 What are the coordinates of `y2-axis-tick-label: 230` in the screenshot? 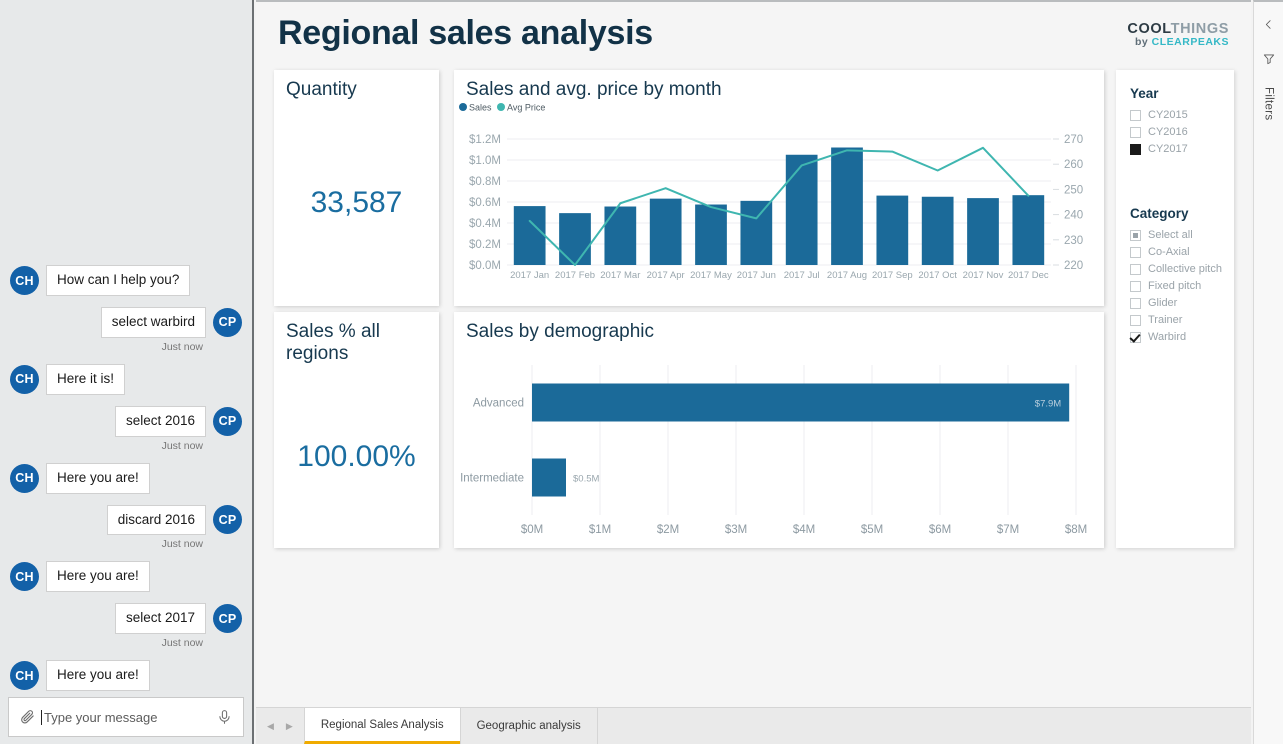 It's located at (1073, 241).